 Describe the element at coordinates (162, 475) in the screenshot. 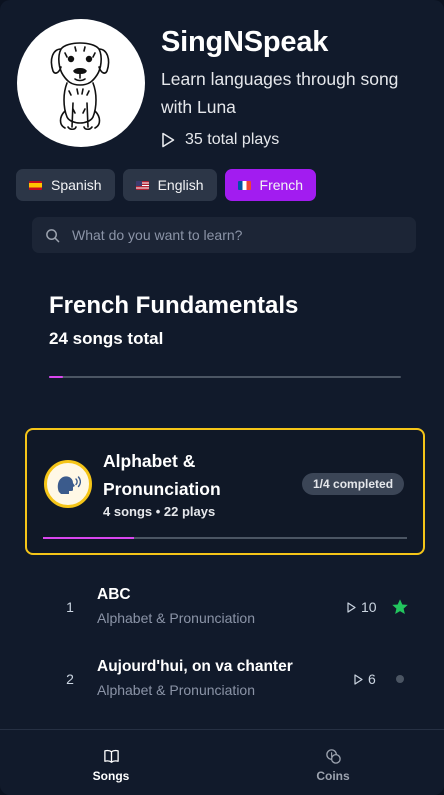

I see `unit-title: Alphabet & Pronunciation` at that location.